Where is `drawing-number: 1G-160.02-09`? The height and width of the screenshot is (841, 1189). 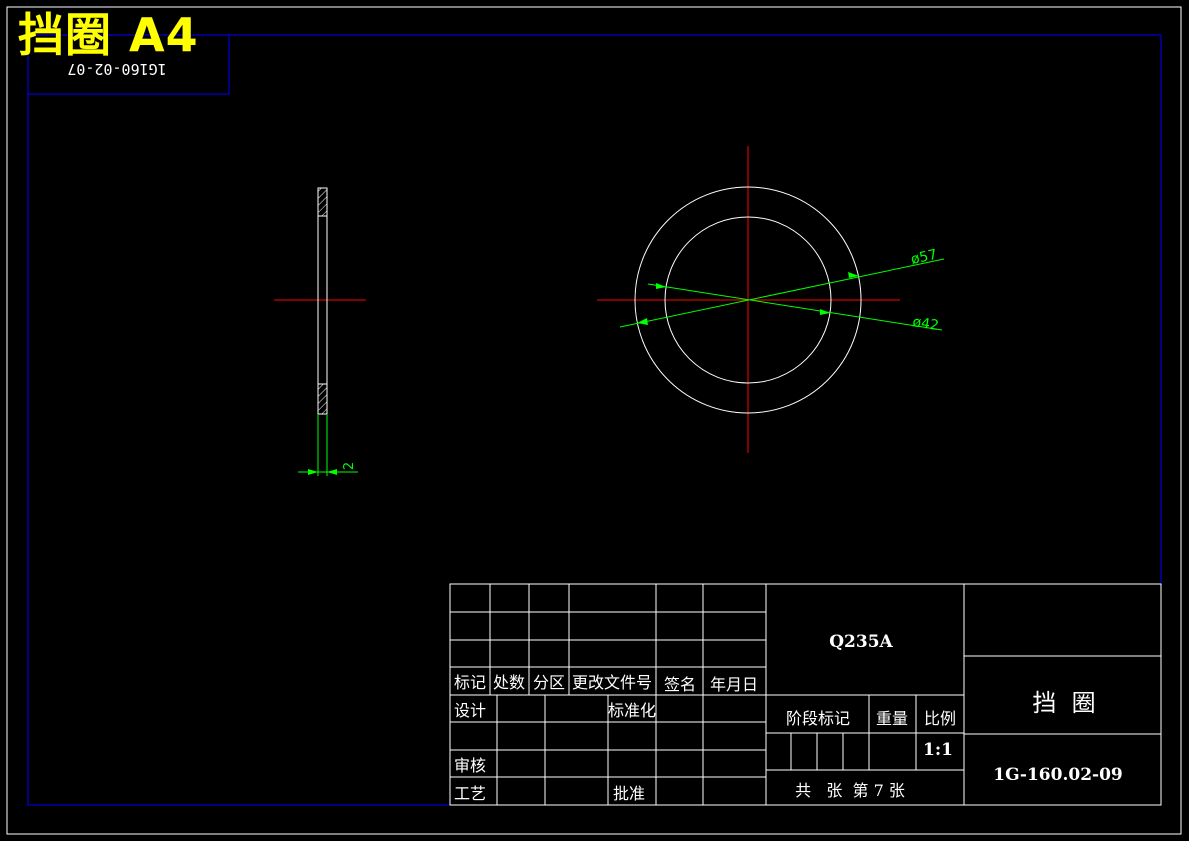
drawing-number: 1G-160.02-09 is located at coordinates (1058, 775).